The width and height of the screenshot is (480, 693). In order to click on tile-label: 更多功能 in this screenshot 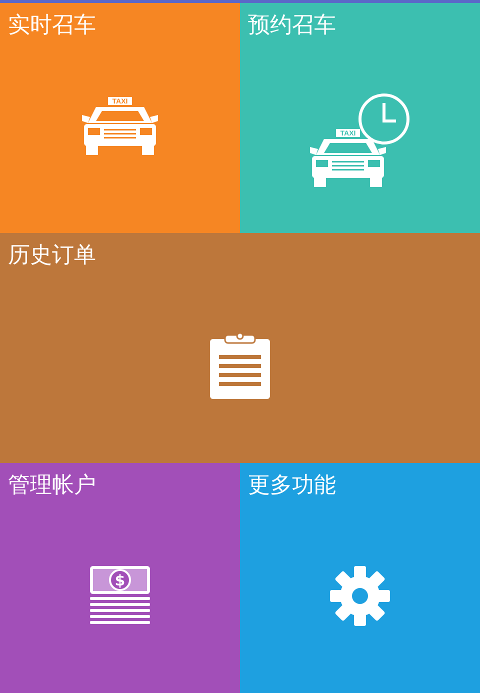, I will do `click(291, 486)`.